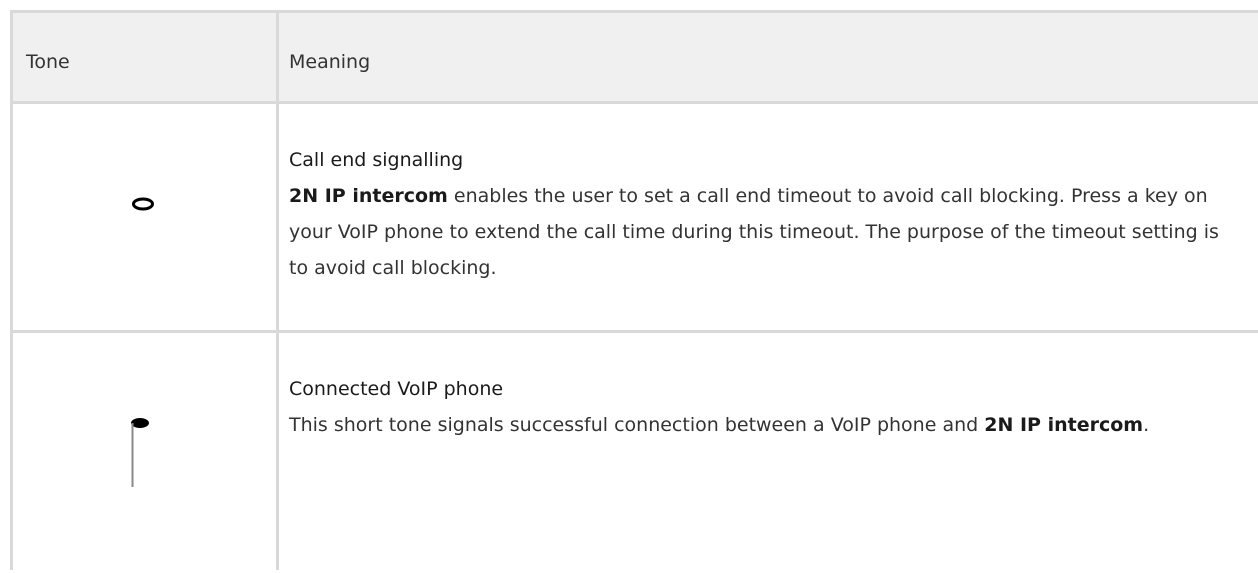 Image resolution: width=1258 pixels, height=573 pixels. Describe the element at coordinates (330, 62) in the screenshot. I see `header-meaning: Meaning` at that location.